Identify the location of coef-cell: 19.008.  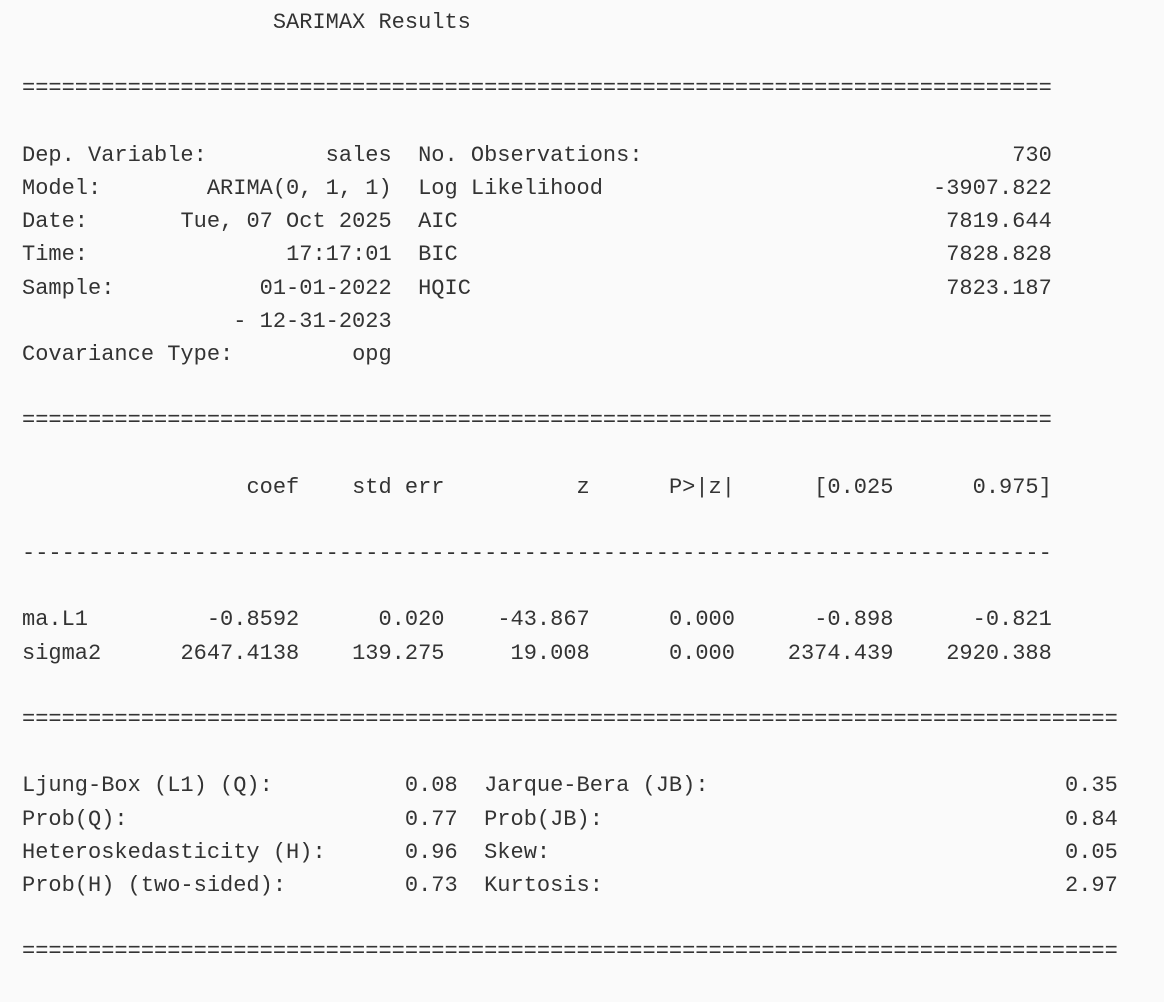
(550, 653).